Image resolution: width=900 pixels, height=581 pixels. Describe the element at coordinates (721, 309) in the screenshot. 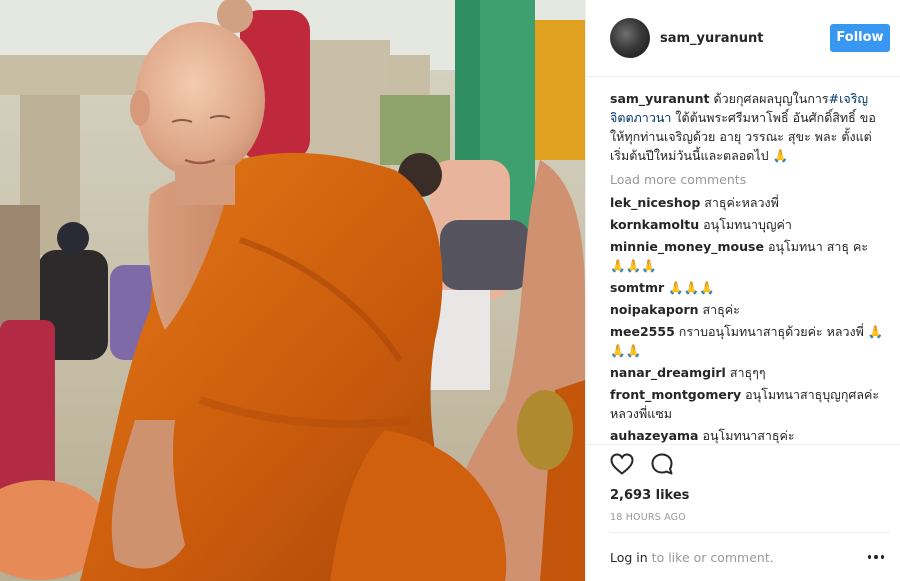

I see `comment-text: สาธุค่ะ` at that location.